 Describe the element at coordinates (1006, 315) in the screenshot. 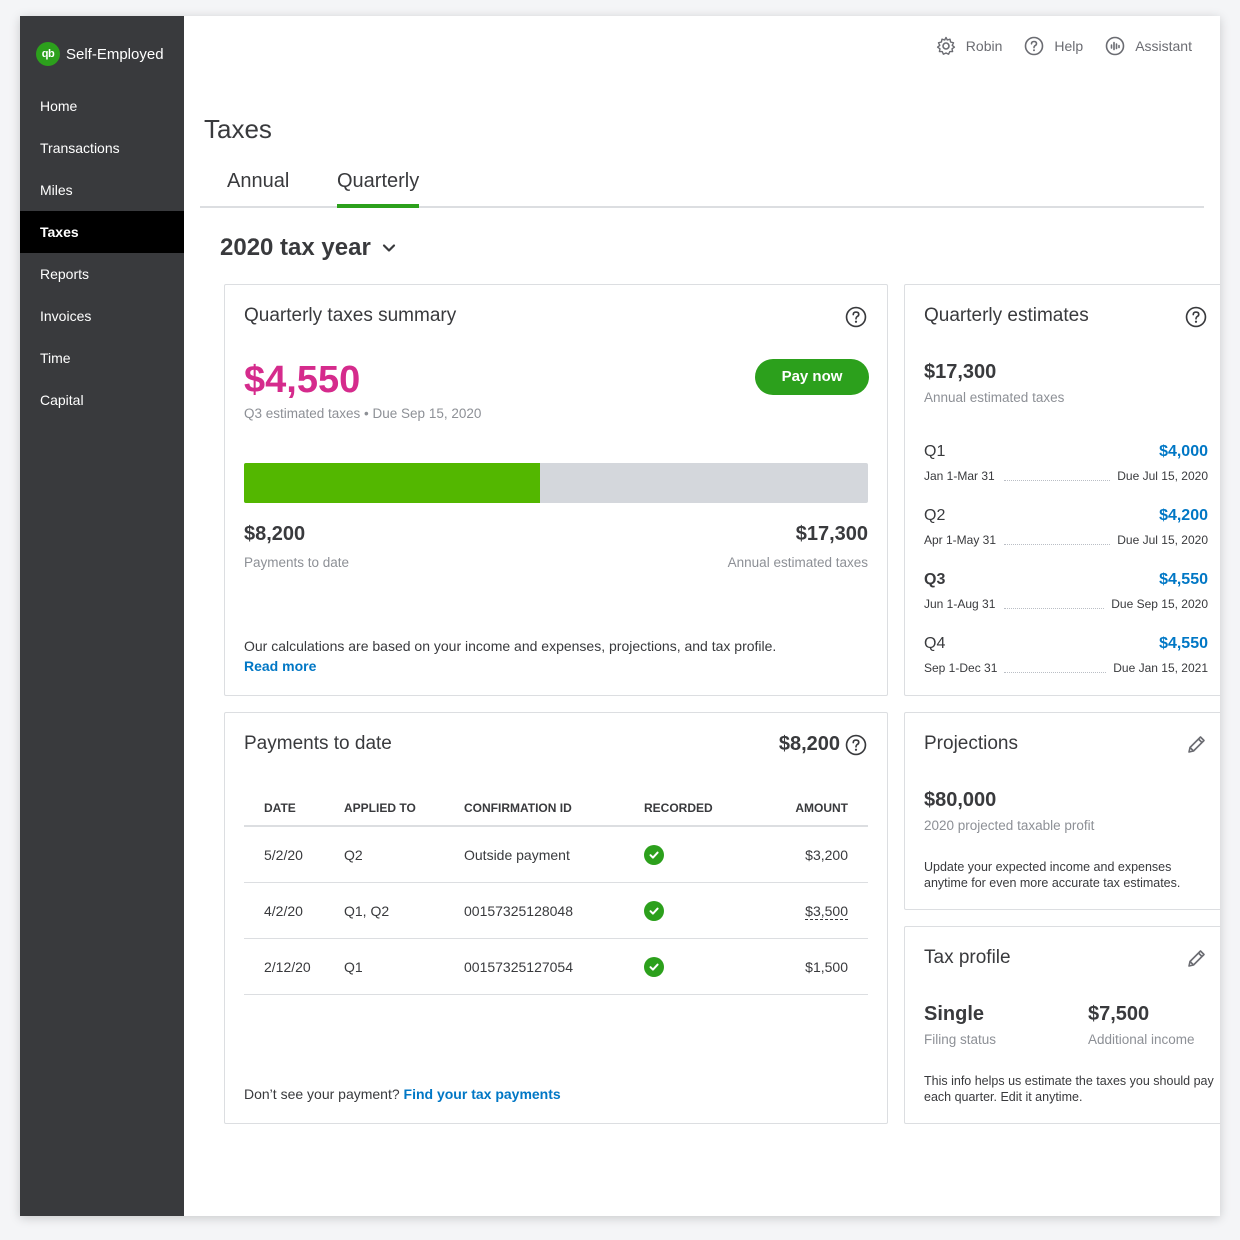

I see `estimates-title: Quarterly estimates` at that location.